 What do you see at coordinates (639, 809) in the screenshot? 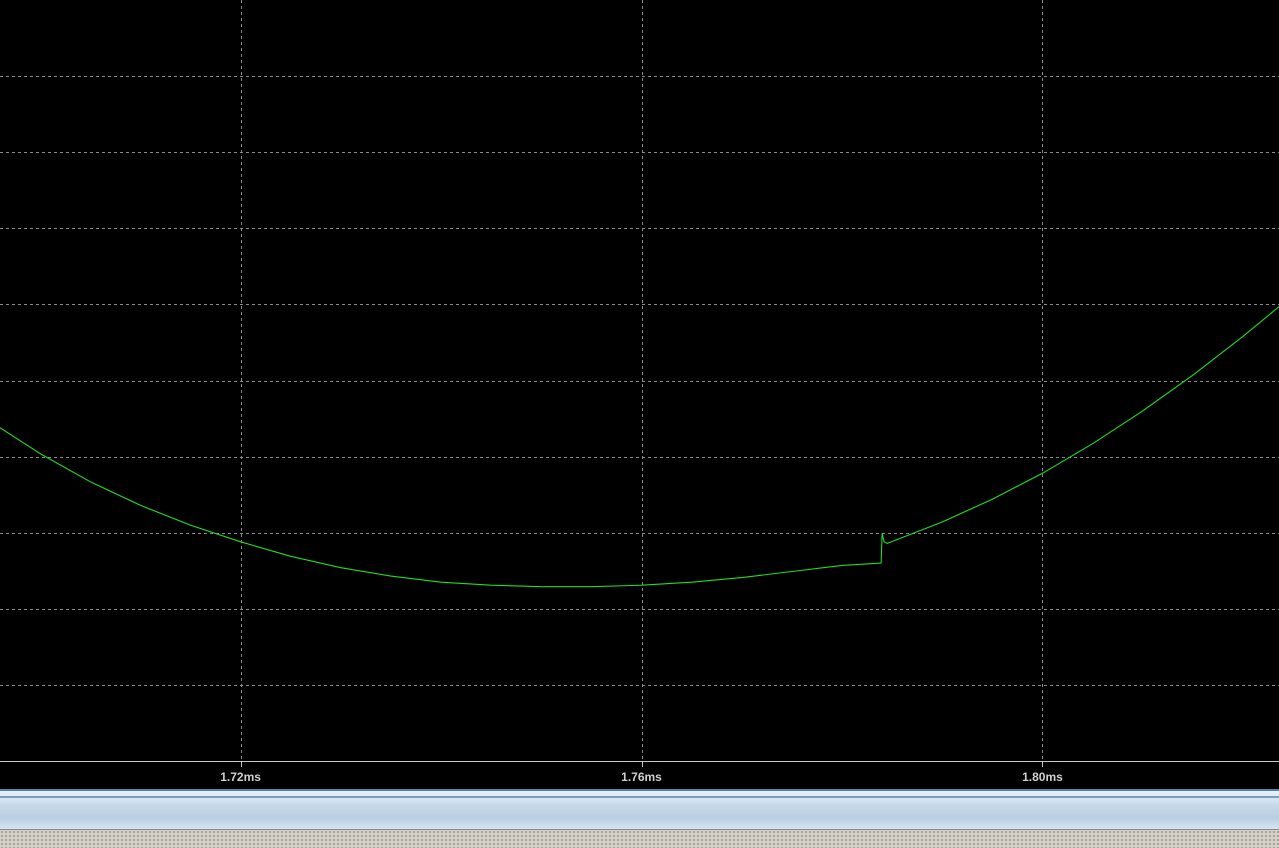
I see `horizontal-scrollbar` at bounding box center [639, 809].